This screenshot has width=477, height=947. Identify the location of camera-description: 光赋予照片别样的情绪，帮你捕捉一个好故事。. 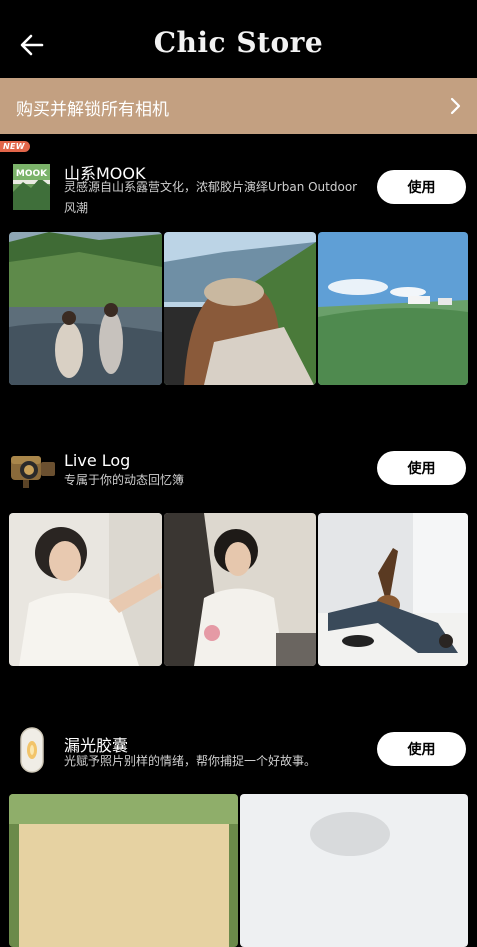
(190, 761).